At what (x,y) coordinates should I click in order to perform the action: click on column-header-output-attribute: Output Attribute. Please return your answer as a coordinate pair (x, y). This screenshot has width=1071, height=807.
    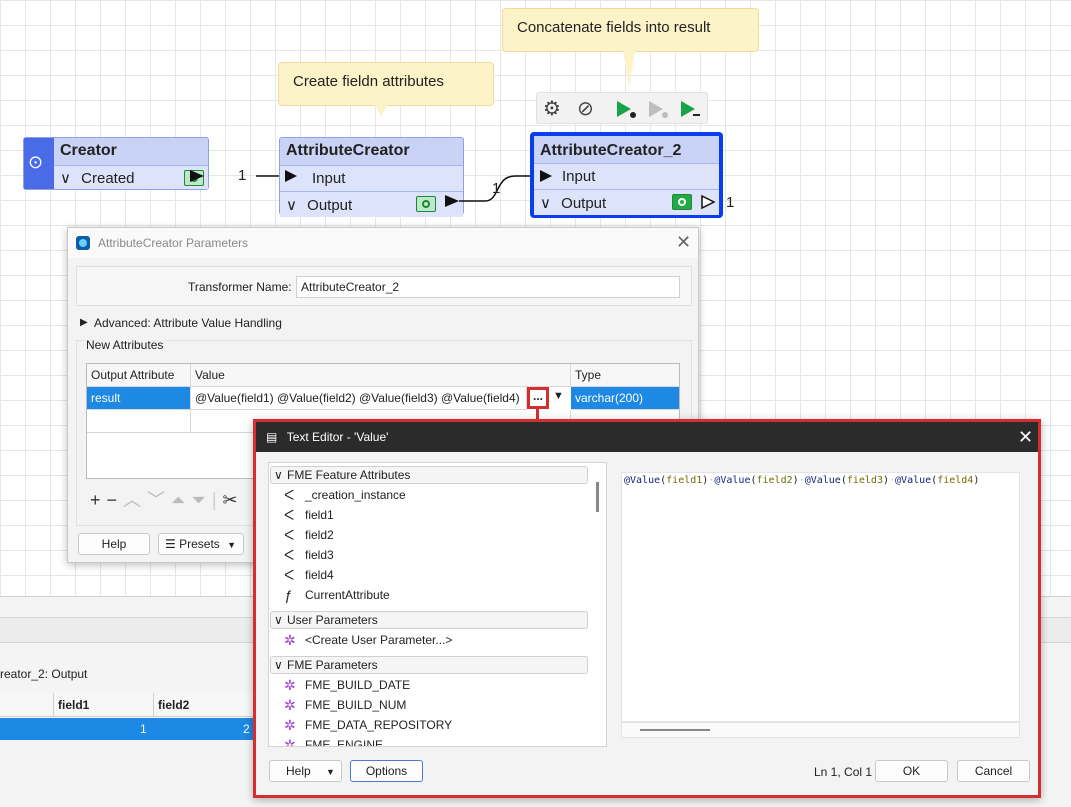
    Looking at the image, I should click on (139, 375).